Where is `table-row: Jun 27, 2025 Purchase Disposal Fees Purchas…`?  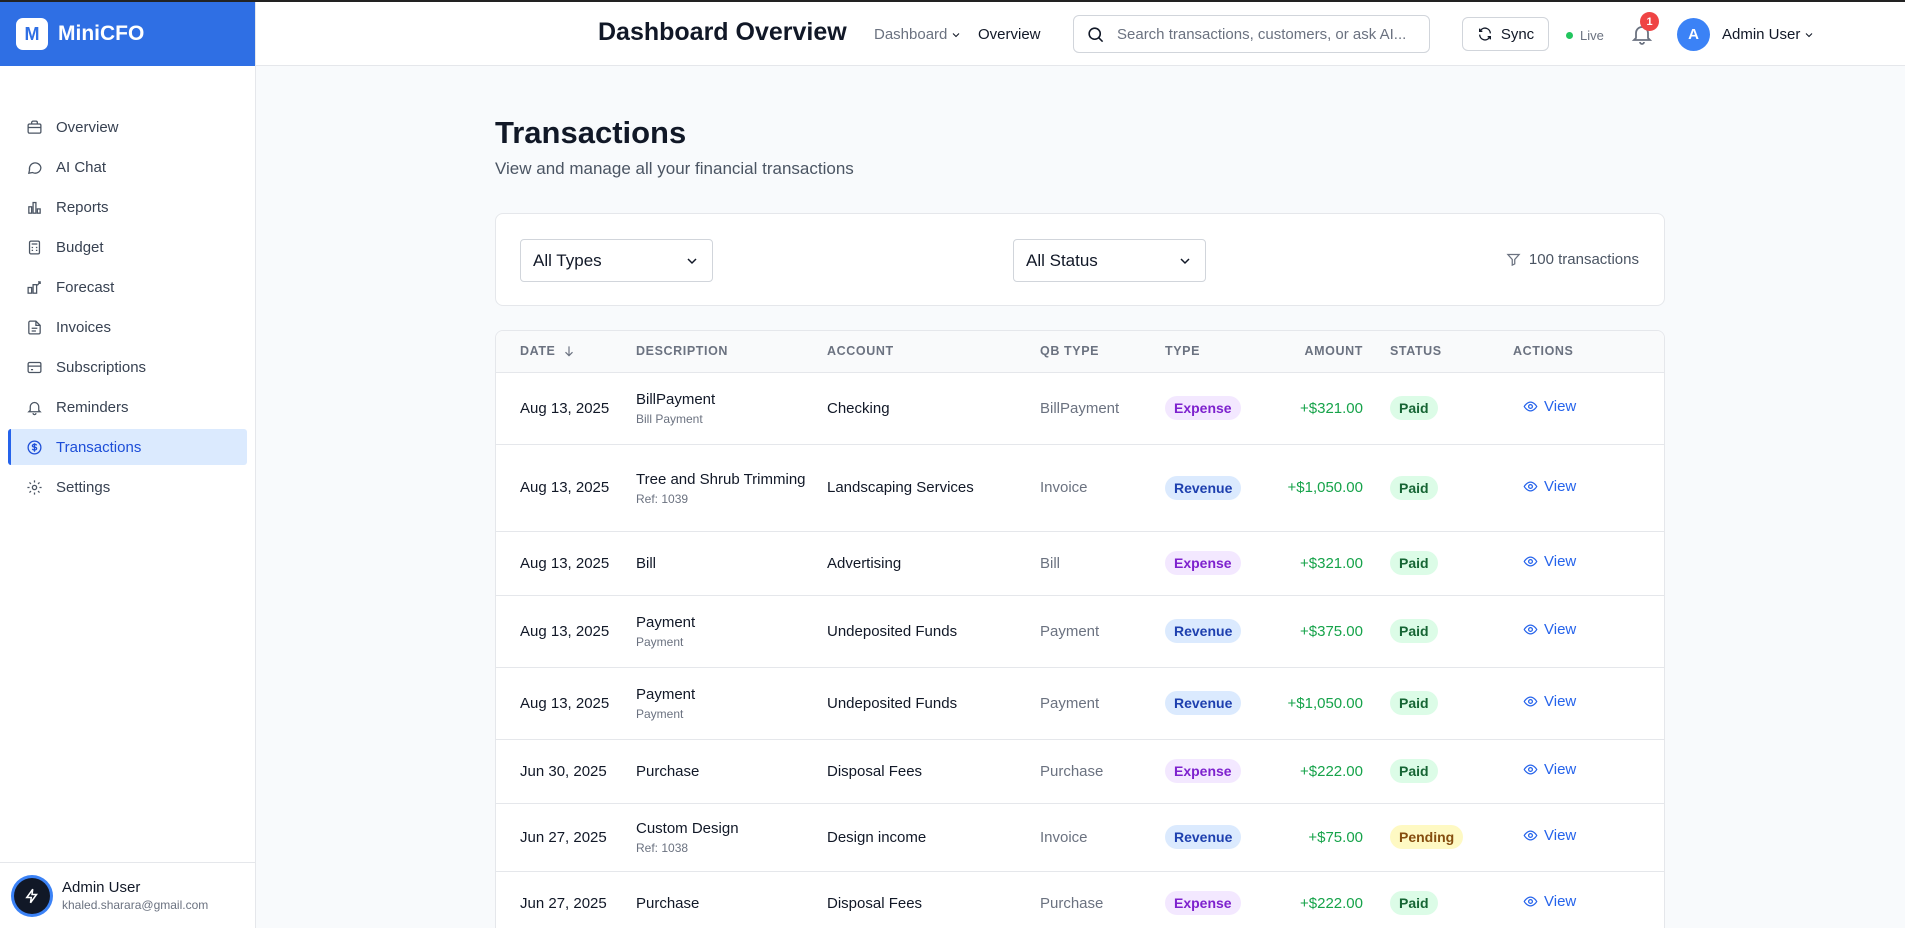
table-row: Jun 27, 2025 Purchase Disposal Fees Purchas… is located at coordinates (1080, 899).